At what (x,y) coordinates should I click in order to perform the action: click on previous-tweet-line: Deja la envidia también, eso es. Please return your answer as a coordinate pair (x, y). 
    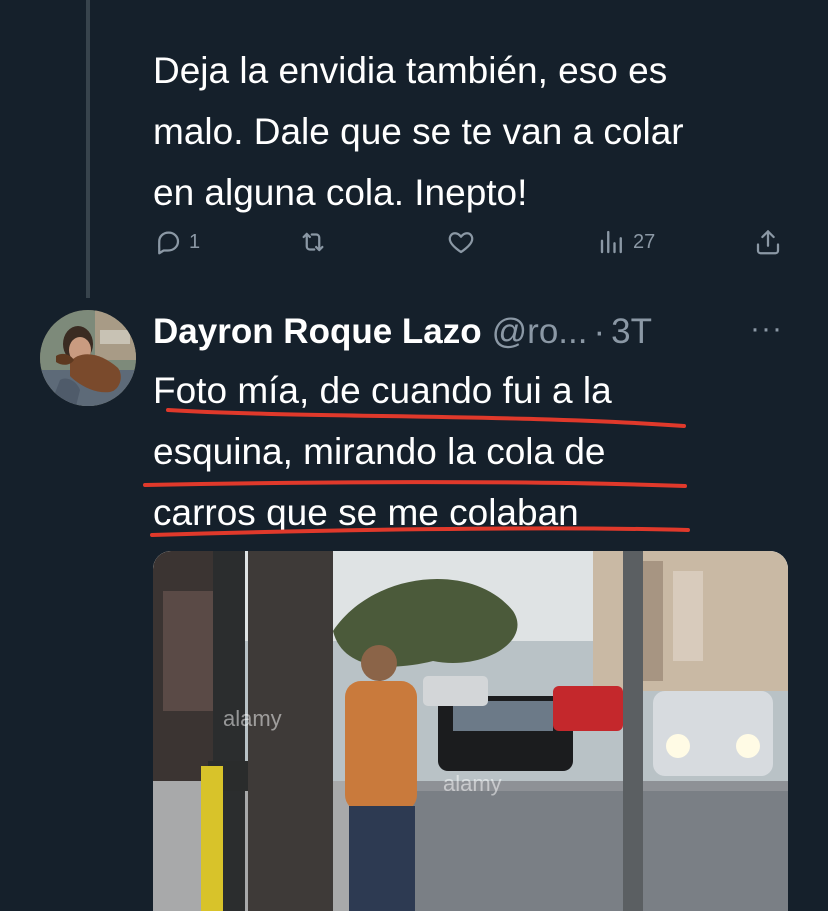
    Looking at the image, I should click on (410, 70).